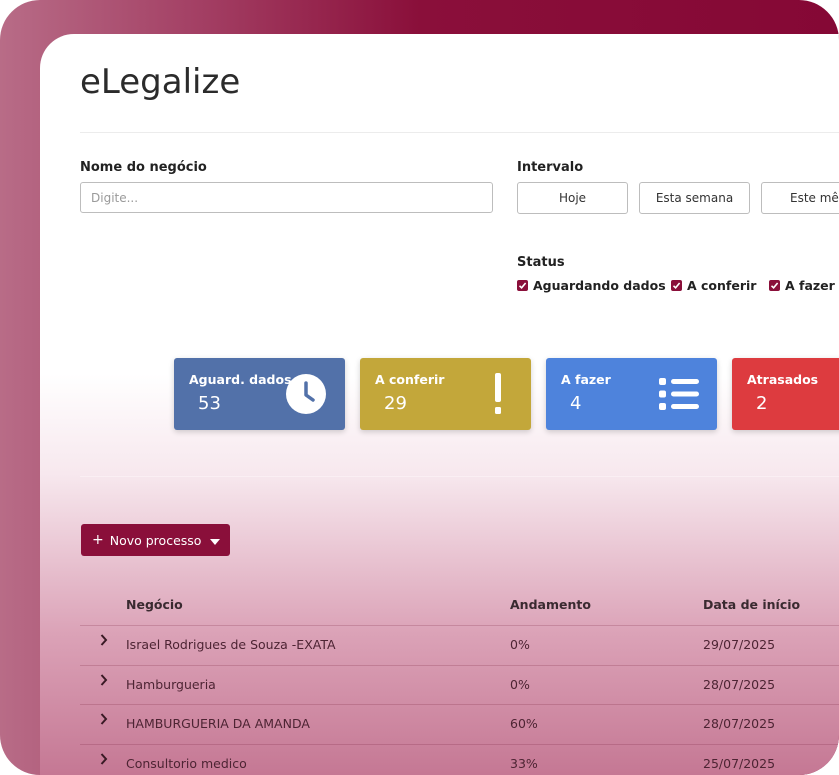  What do you see at coordinates (306, 396) in the screenshot?
I see `clock-icon` at bounding box center [306, 396].